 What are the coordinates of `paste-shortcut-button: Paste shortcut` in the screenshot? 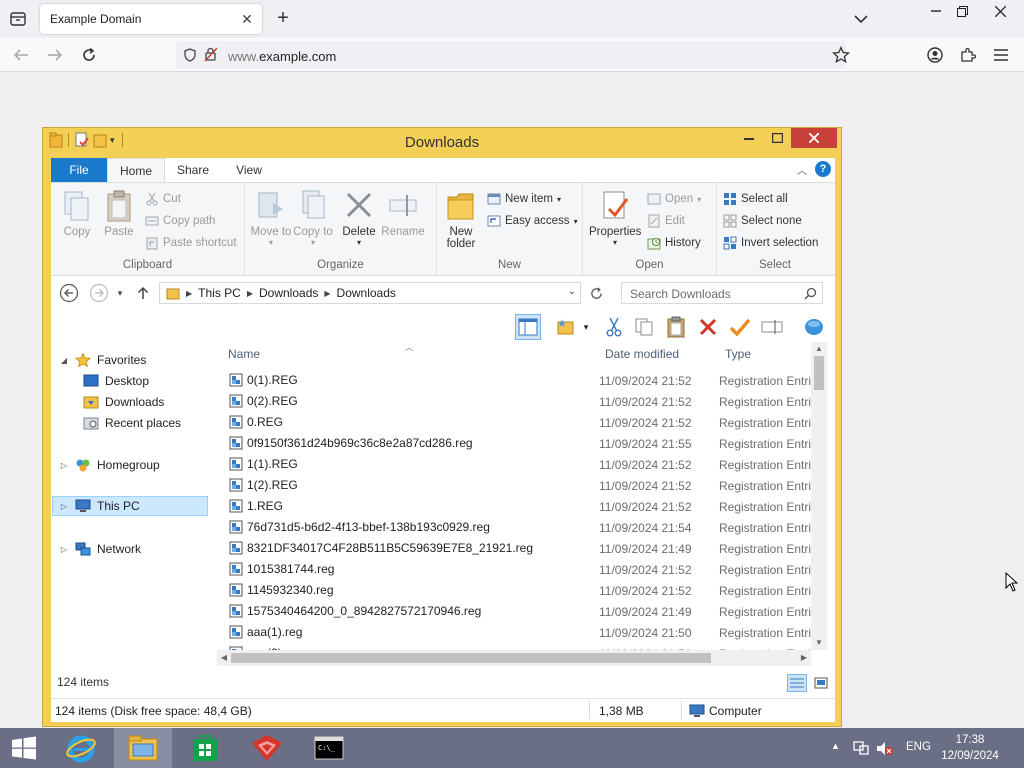 It's located at (191, 243).